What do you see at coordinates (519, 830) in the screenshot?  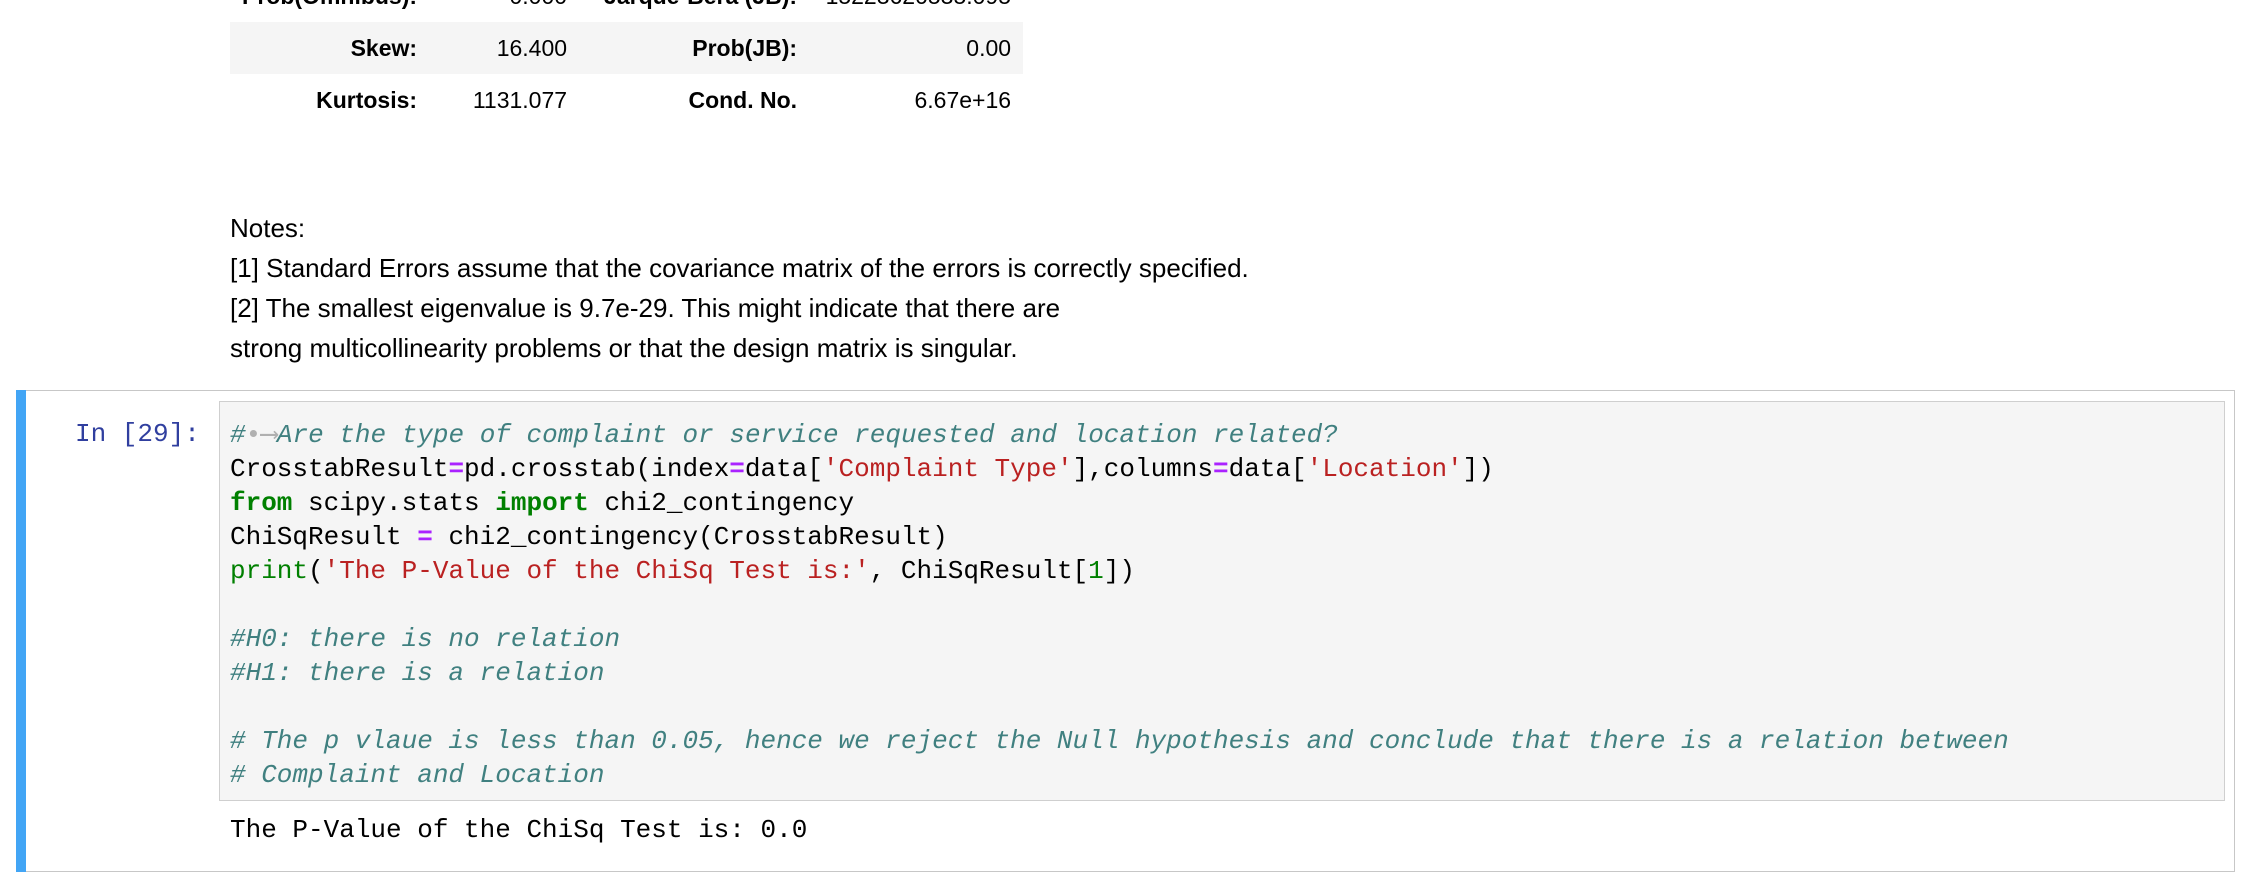 I see `cell-output: The P-Value of the ChiSq Test is: 0.0` at bounding box center [519, 830].